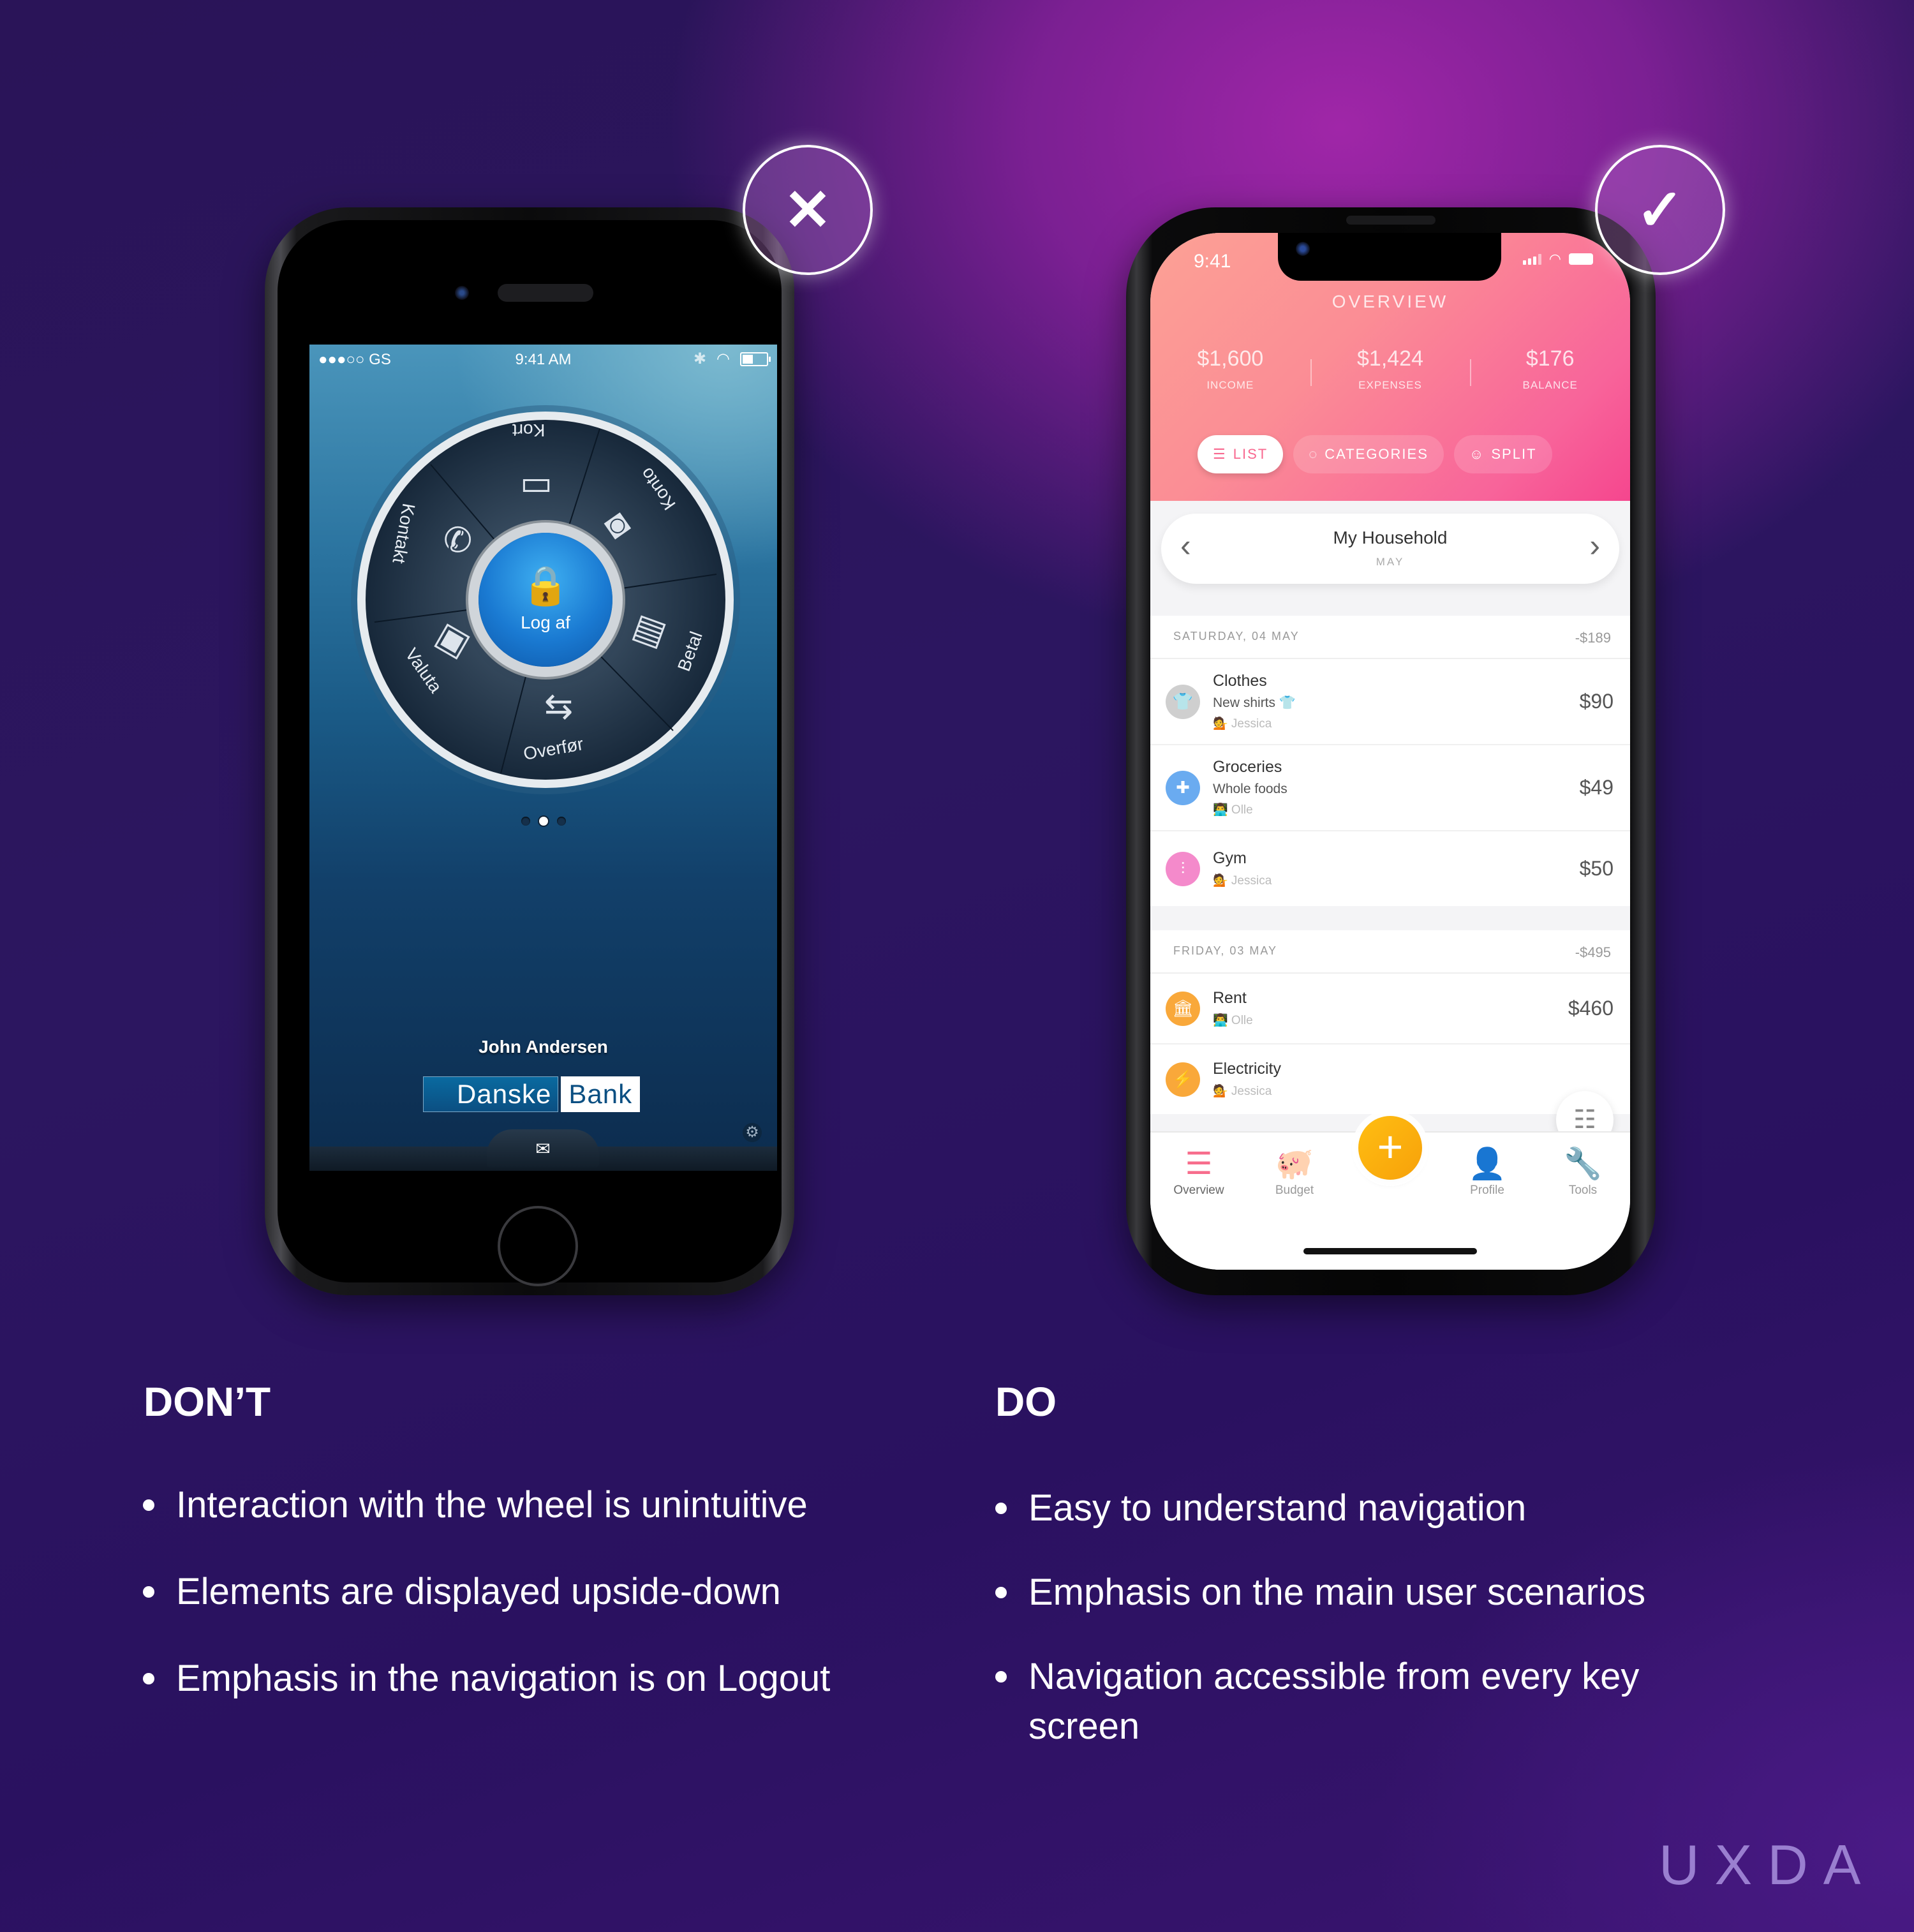 The width and height of the screenshot is (1914, 1932). What do you see at coordinates (1230, 369) in the screenshot?
I see `stat-income: $1,600 INCOME` at bounding box center [1230, 369].